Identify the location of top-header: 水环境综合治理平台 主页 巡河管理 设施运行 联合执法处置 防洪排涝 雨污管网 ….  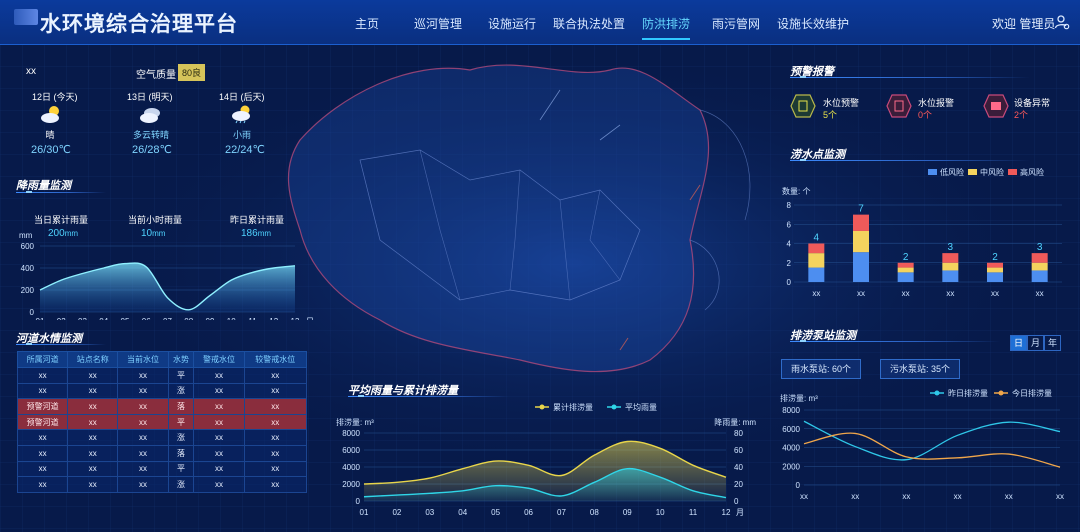
(540, 22).